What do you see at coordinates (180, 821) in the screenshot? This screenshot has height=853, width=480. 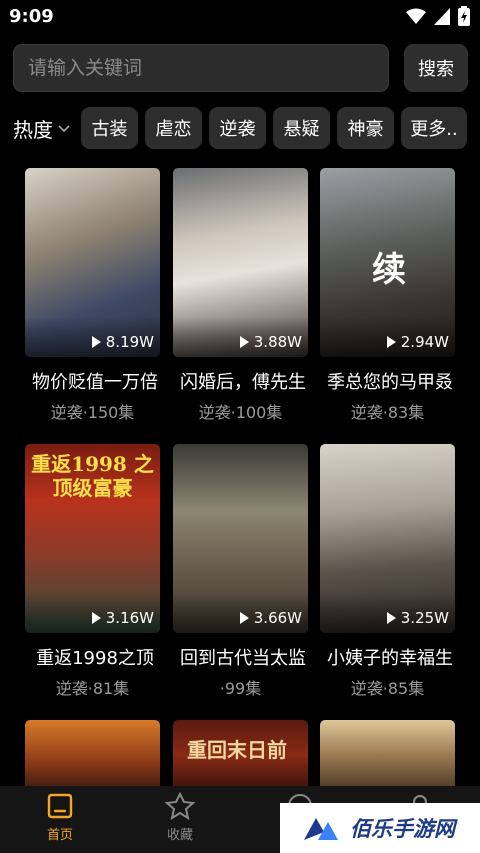 I see `tab-favorites: 收藏` at bounding box center [180, 821].